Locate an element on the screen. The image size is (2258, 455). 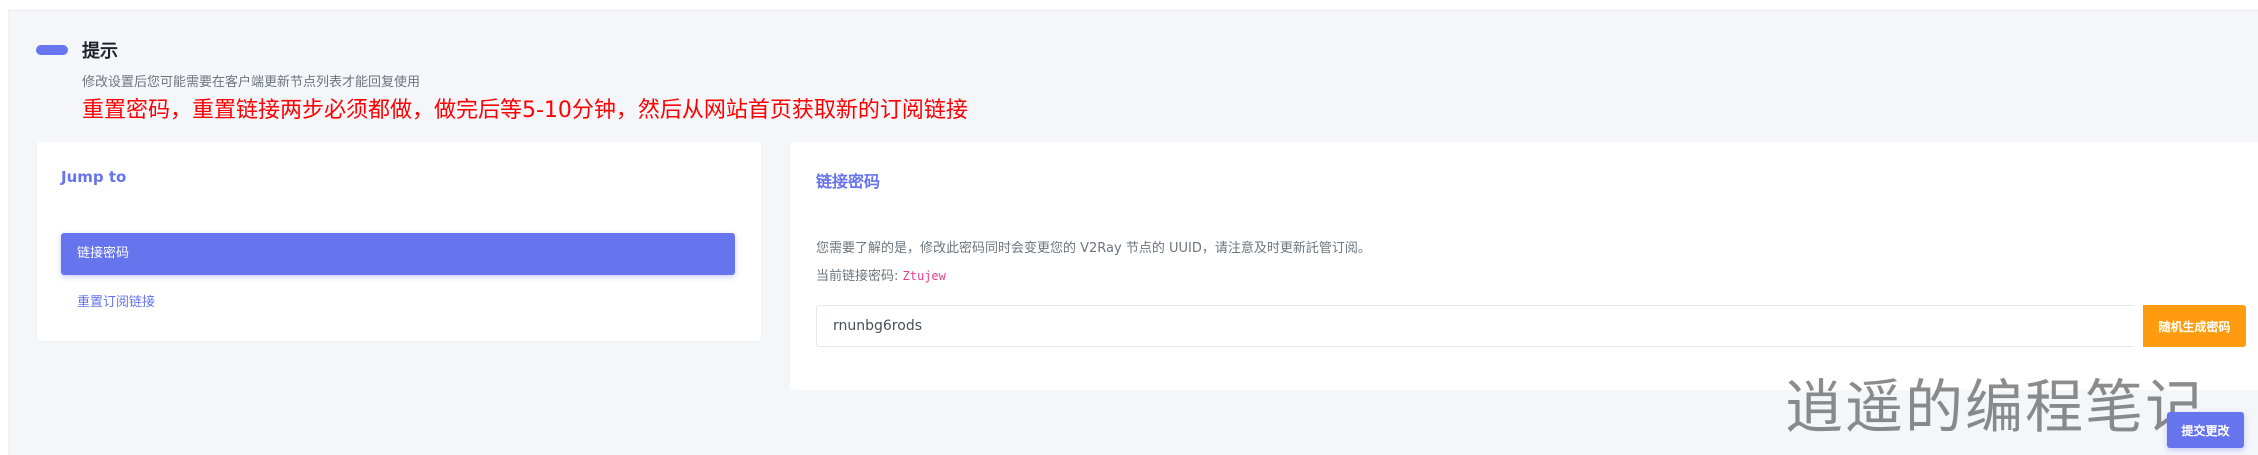
current-password-line: 当前链接密码: Ztujew is located at coordinates (881, 274).